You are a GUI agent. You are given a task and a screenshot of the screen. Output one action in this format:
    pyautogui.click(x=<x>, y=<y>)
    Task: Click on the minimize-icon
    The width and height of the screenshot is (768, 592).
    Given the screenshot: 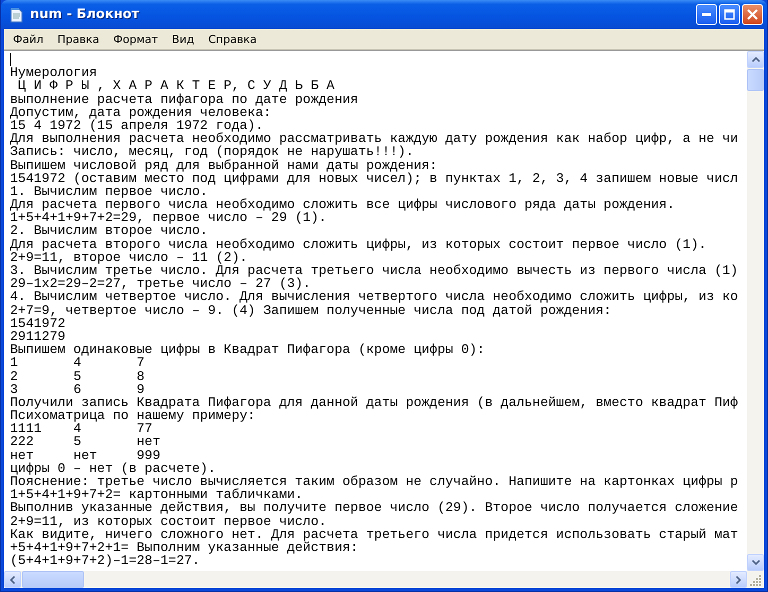 What is the action you would take?
    pyautogui.click(x=706, y=14)
    